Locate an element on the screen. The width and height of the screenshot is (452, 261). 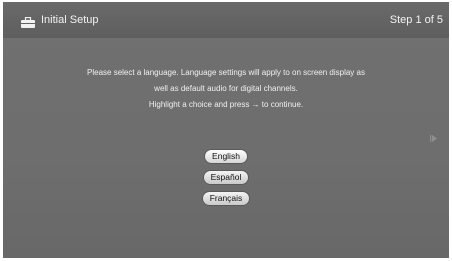
header-title-group: Initial Setup is located at coordinates (59, 20).